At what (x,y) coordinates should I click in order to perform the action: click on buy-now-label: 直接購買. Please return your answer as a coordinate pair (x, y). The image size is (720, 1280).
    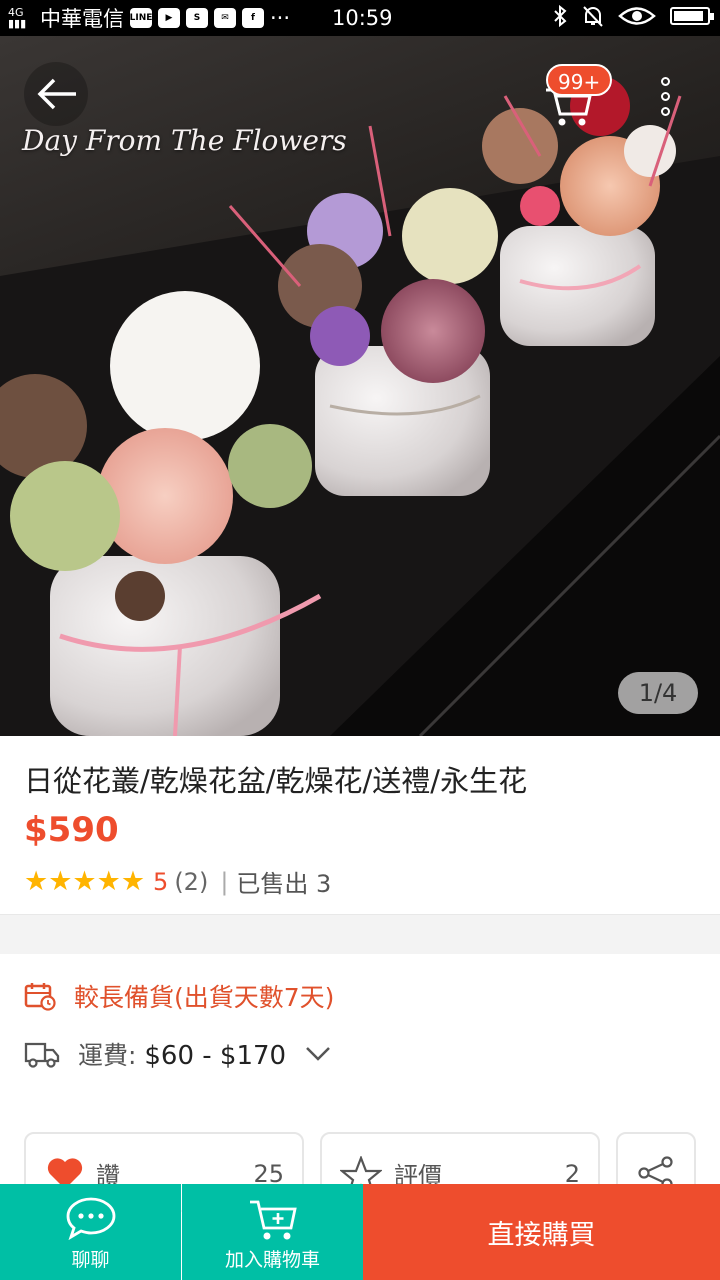
    Looking at the image, I should click on (541, 1235).